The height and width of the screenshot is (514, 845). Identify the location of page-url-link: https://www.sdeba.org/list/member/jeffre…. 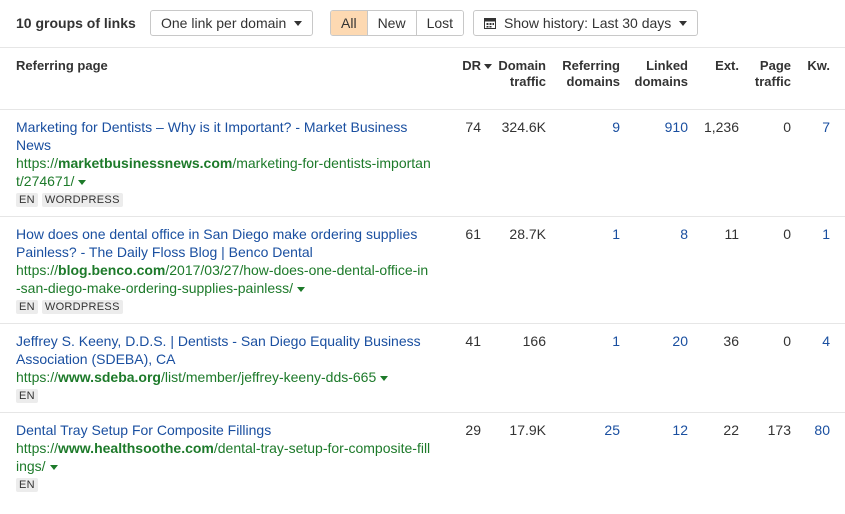
(232, 377).